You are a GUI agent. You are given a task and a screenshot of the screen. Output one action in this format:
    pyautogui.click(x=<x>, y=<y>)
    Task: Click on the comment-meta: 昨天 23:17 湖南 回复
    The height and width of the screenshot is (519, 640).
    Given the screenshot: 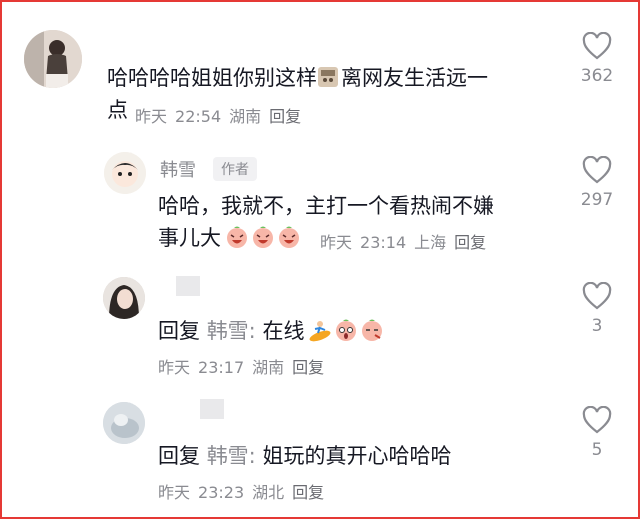 What is the action you would take?
    pyautogui.click(x=245, y=368)
    